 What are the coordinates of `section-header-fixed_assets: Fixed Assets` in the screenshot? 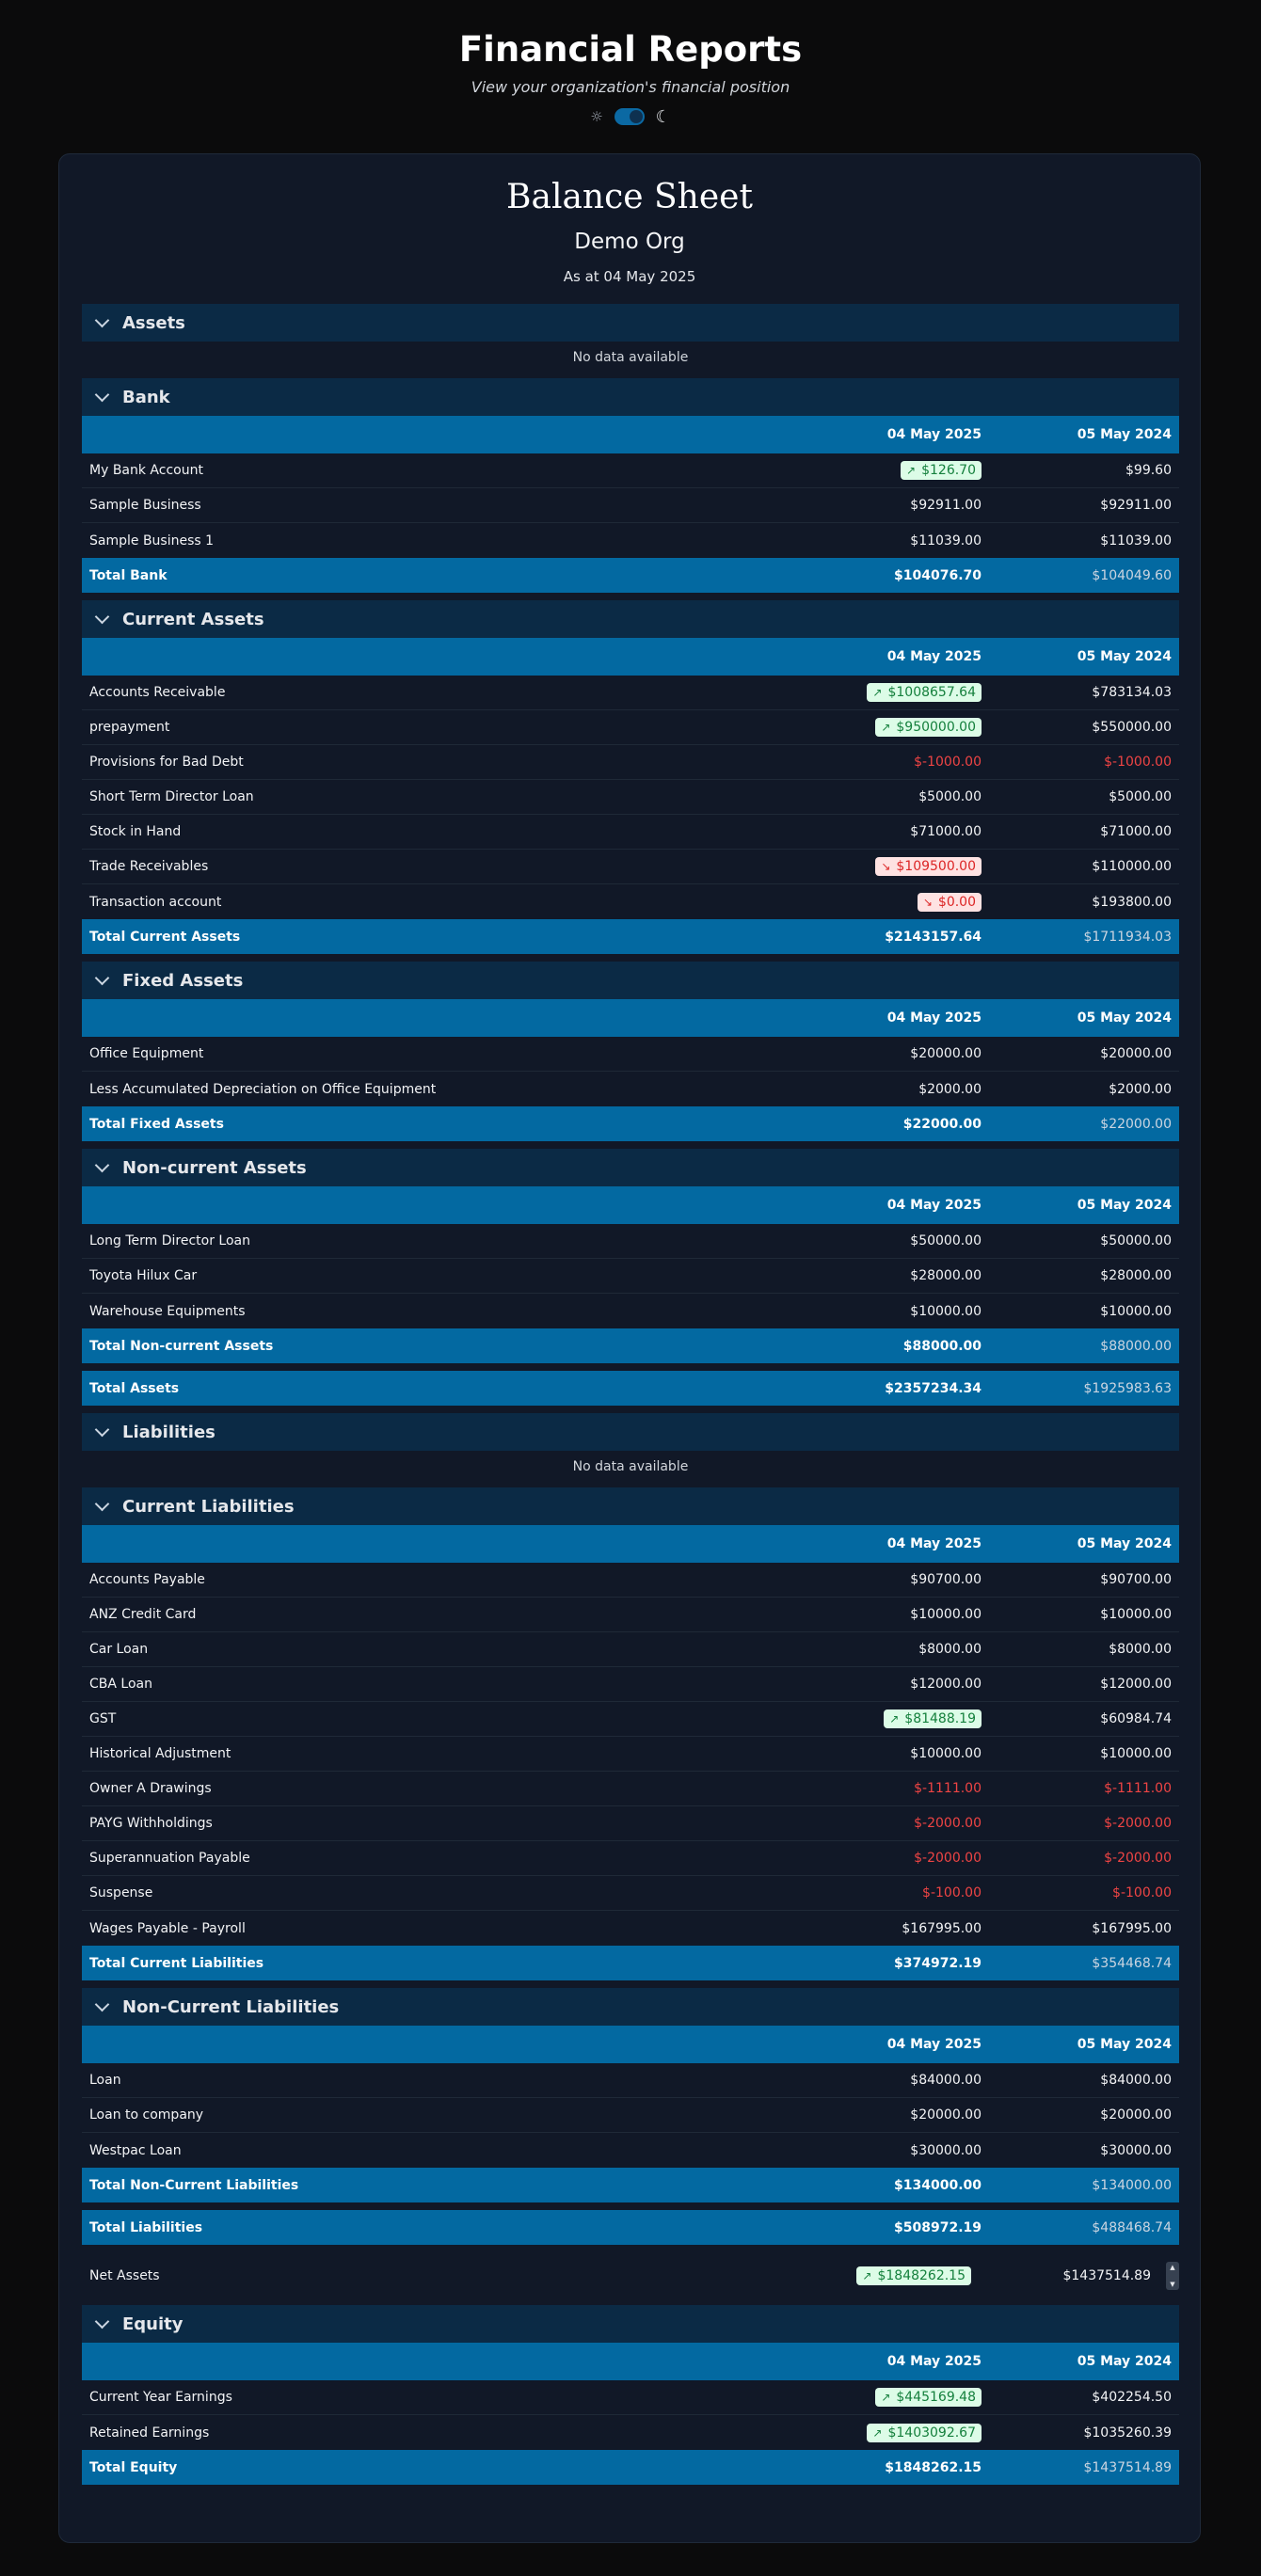 It's located at (630, 980).